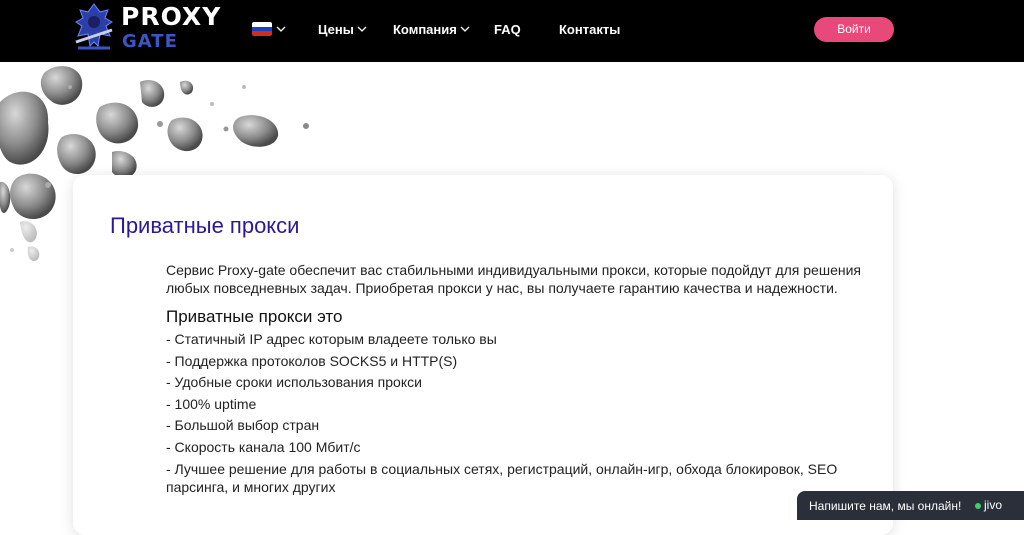 This screenshot has height=535, width=1024. What do you see at coordinates (94, 26) in the screenshot?
I see `gladiator-mascot-icon` at bounding box center [94, 26].